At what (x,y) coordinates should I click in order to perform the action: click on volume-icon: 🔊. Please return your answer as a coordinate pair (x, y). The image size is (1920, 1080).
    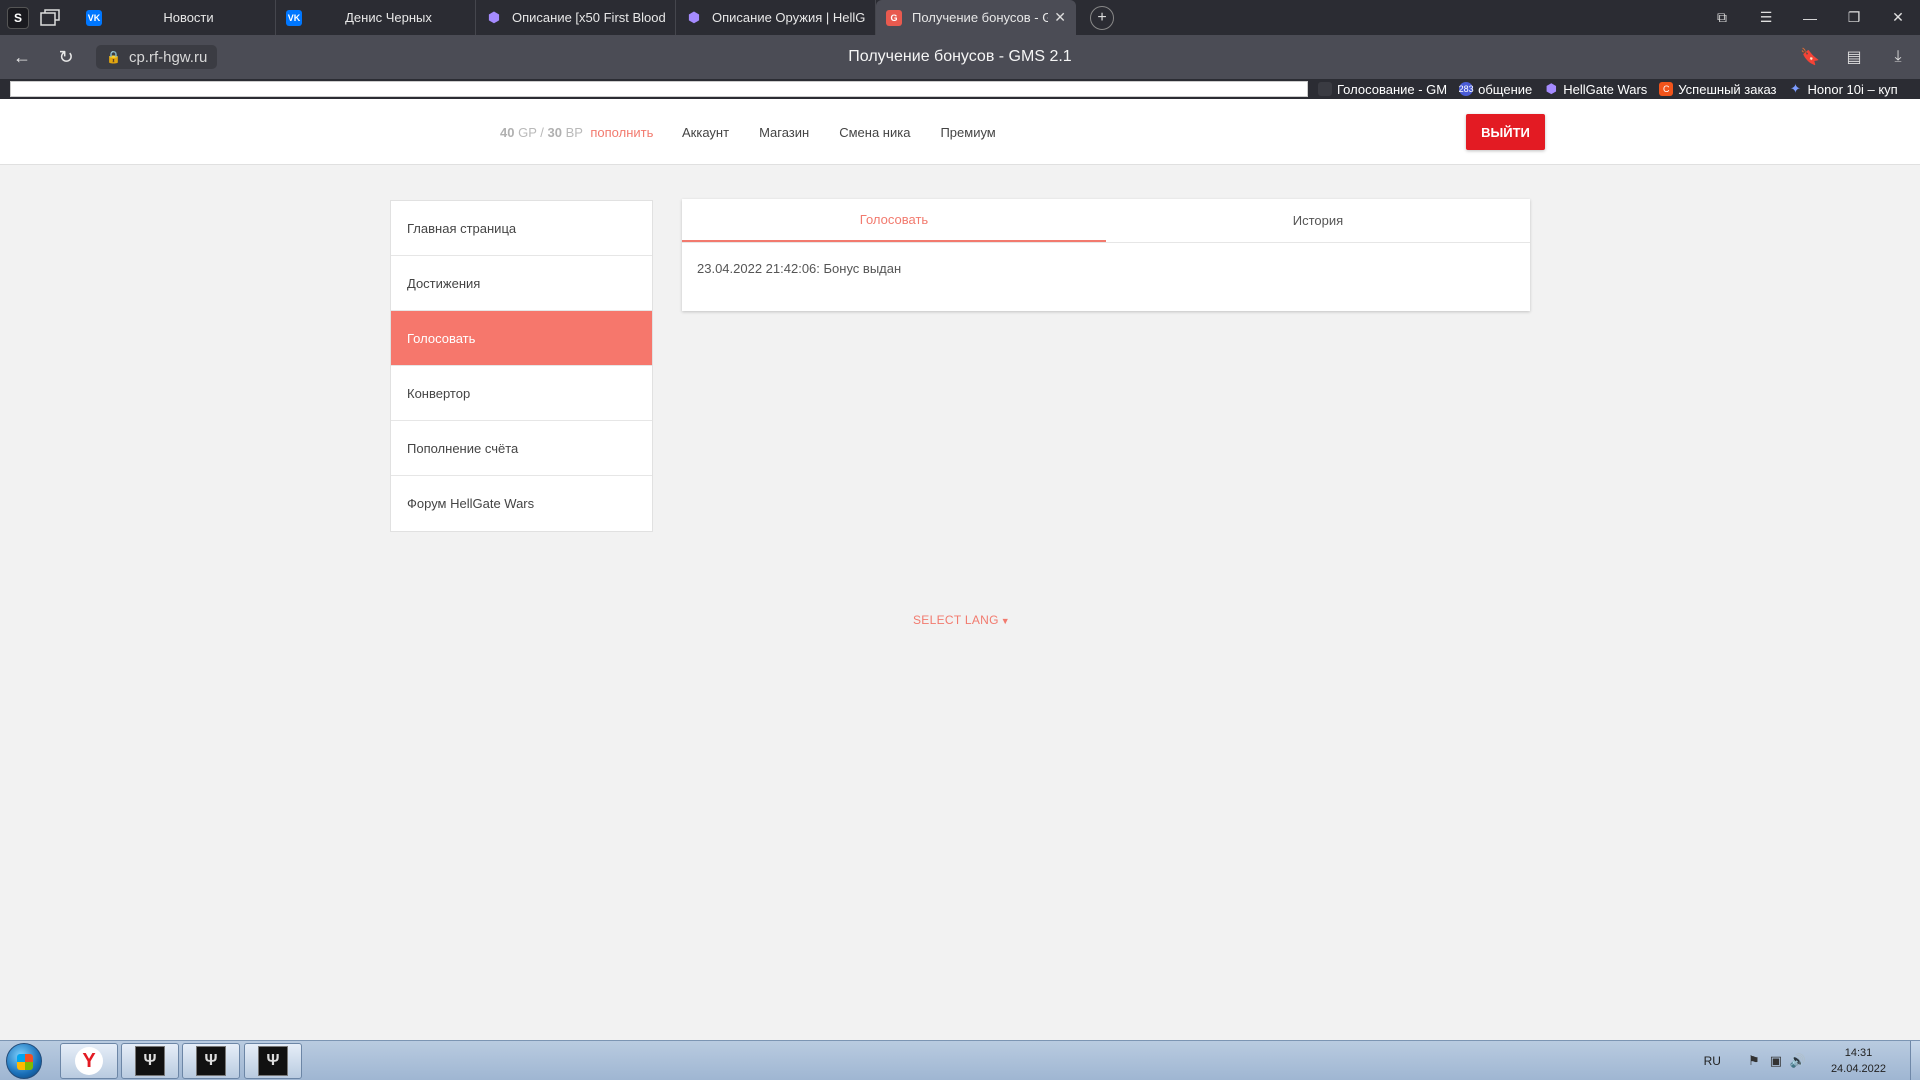
    Looking at the image, I should click on (1798, 1061).